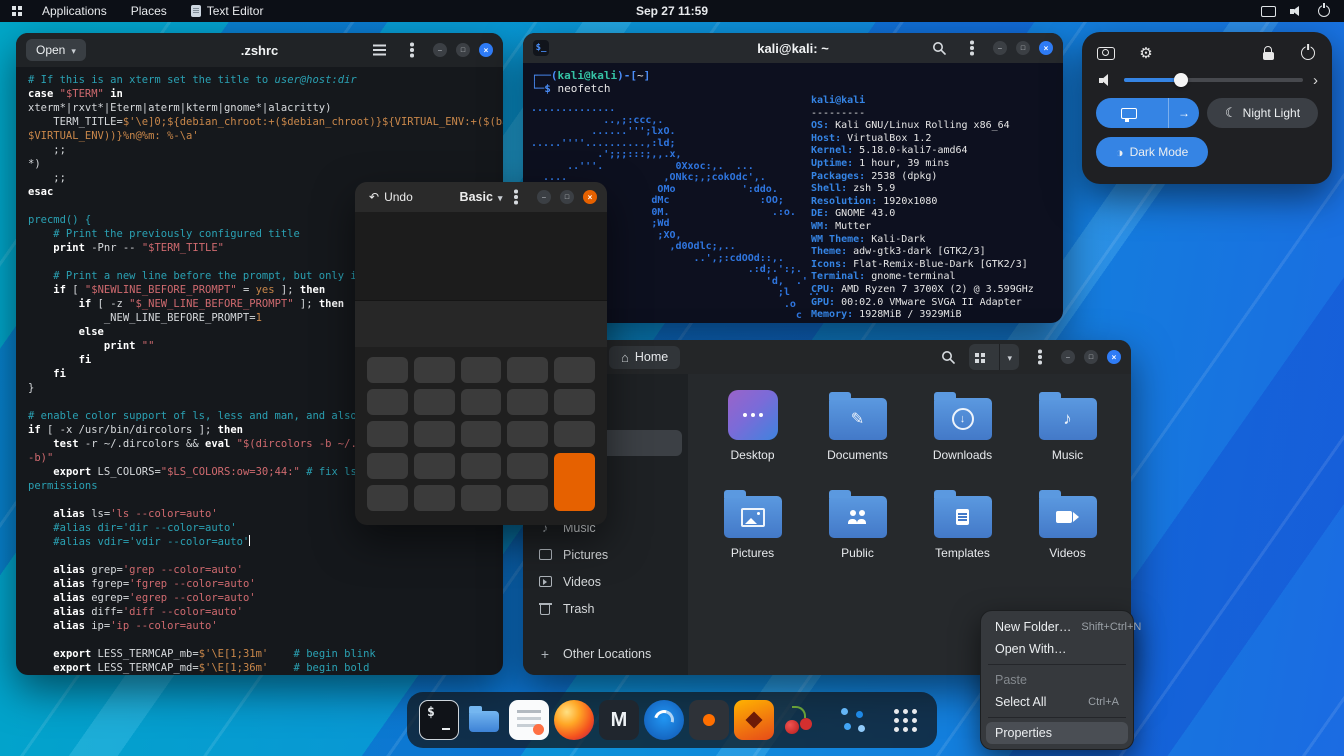 The width and height of the screenshot is (1344, 756). Describe the element at coordinates (486, 50) in the screenshot. I see `editor-close-button: ×` at that location.